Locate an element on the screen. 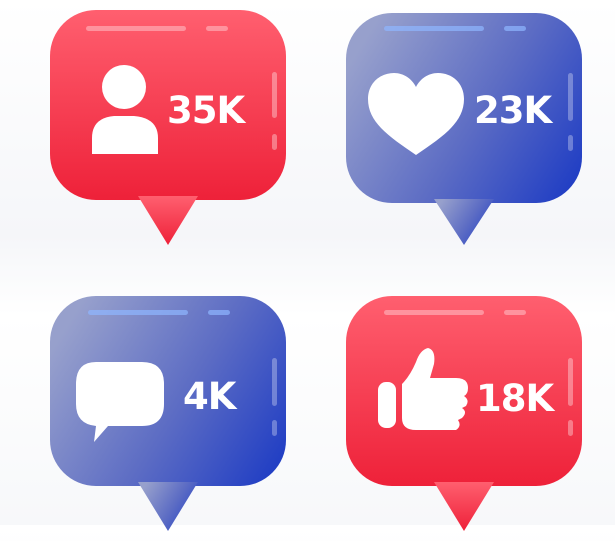 Image resolution: width=615 pixels, height=541 pixels. heart-icon is located at coordinates (416, 114).